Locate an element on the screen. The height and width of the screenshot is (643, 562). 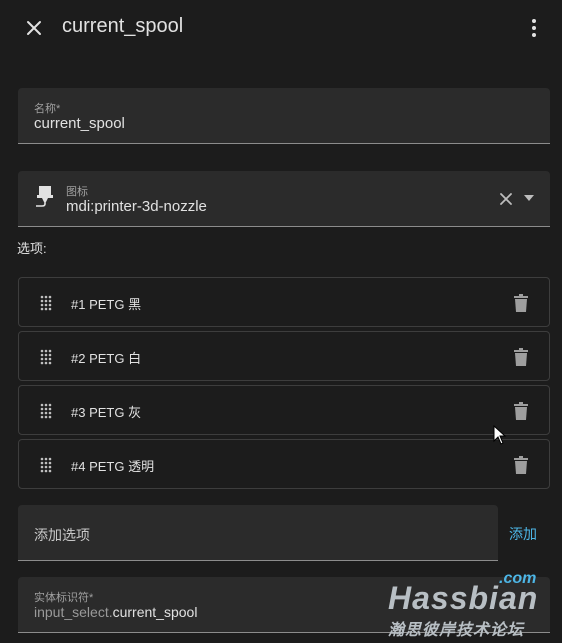
option-label: #3 PETG 灰 is located at coordinates (106, 412).